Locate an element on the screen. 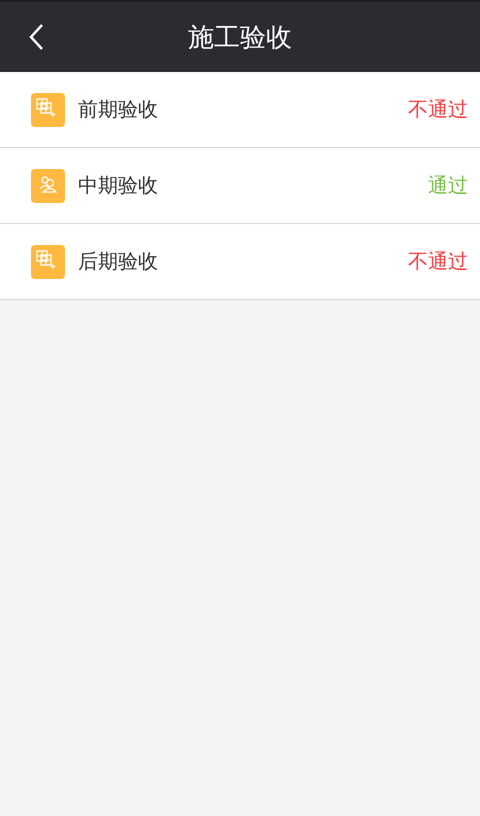  back-icon is located at coordinates (36, 37).